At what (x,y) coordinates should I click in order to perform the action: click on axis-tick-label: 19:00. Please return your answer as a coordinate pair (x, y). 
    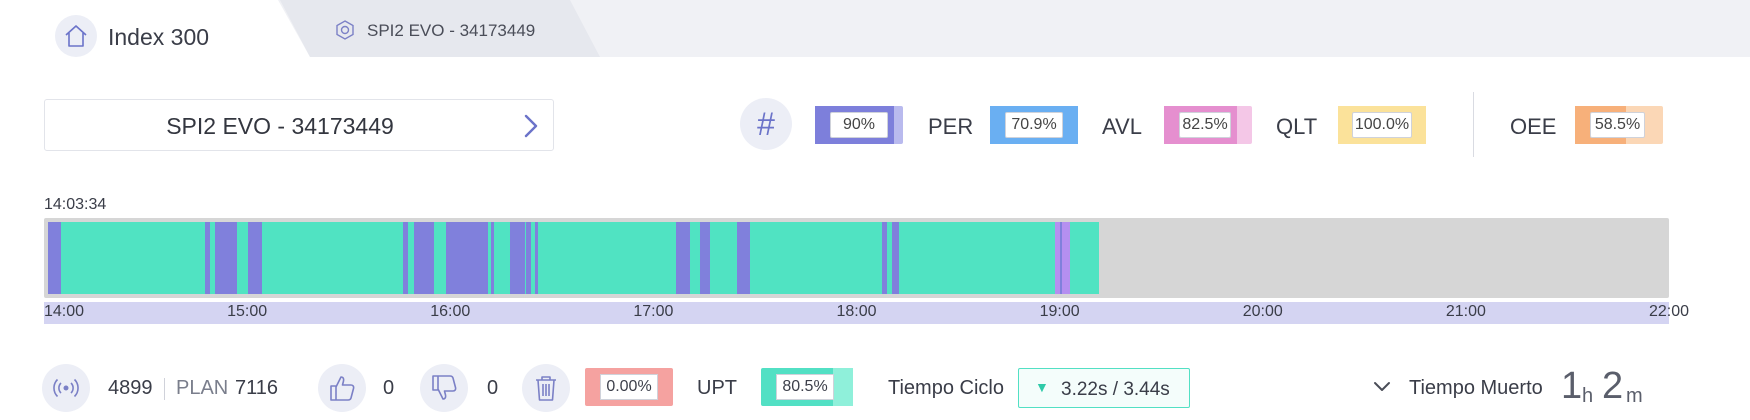
    Looking at the image, I should click on (1059, 311).